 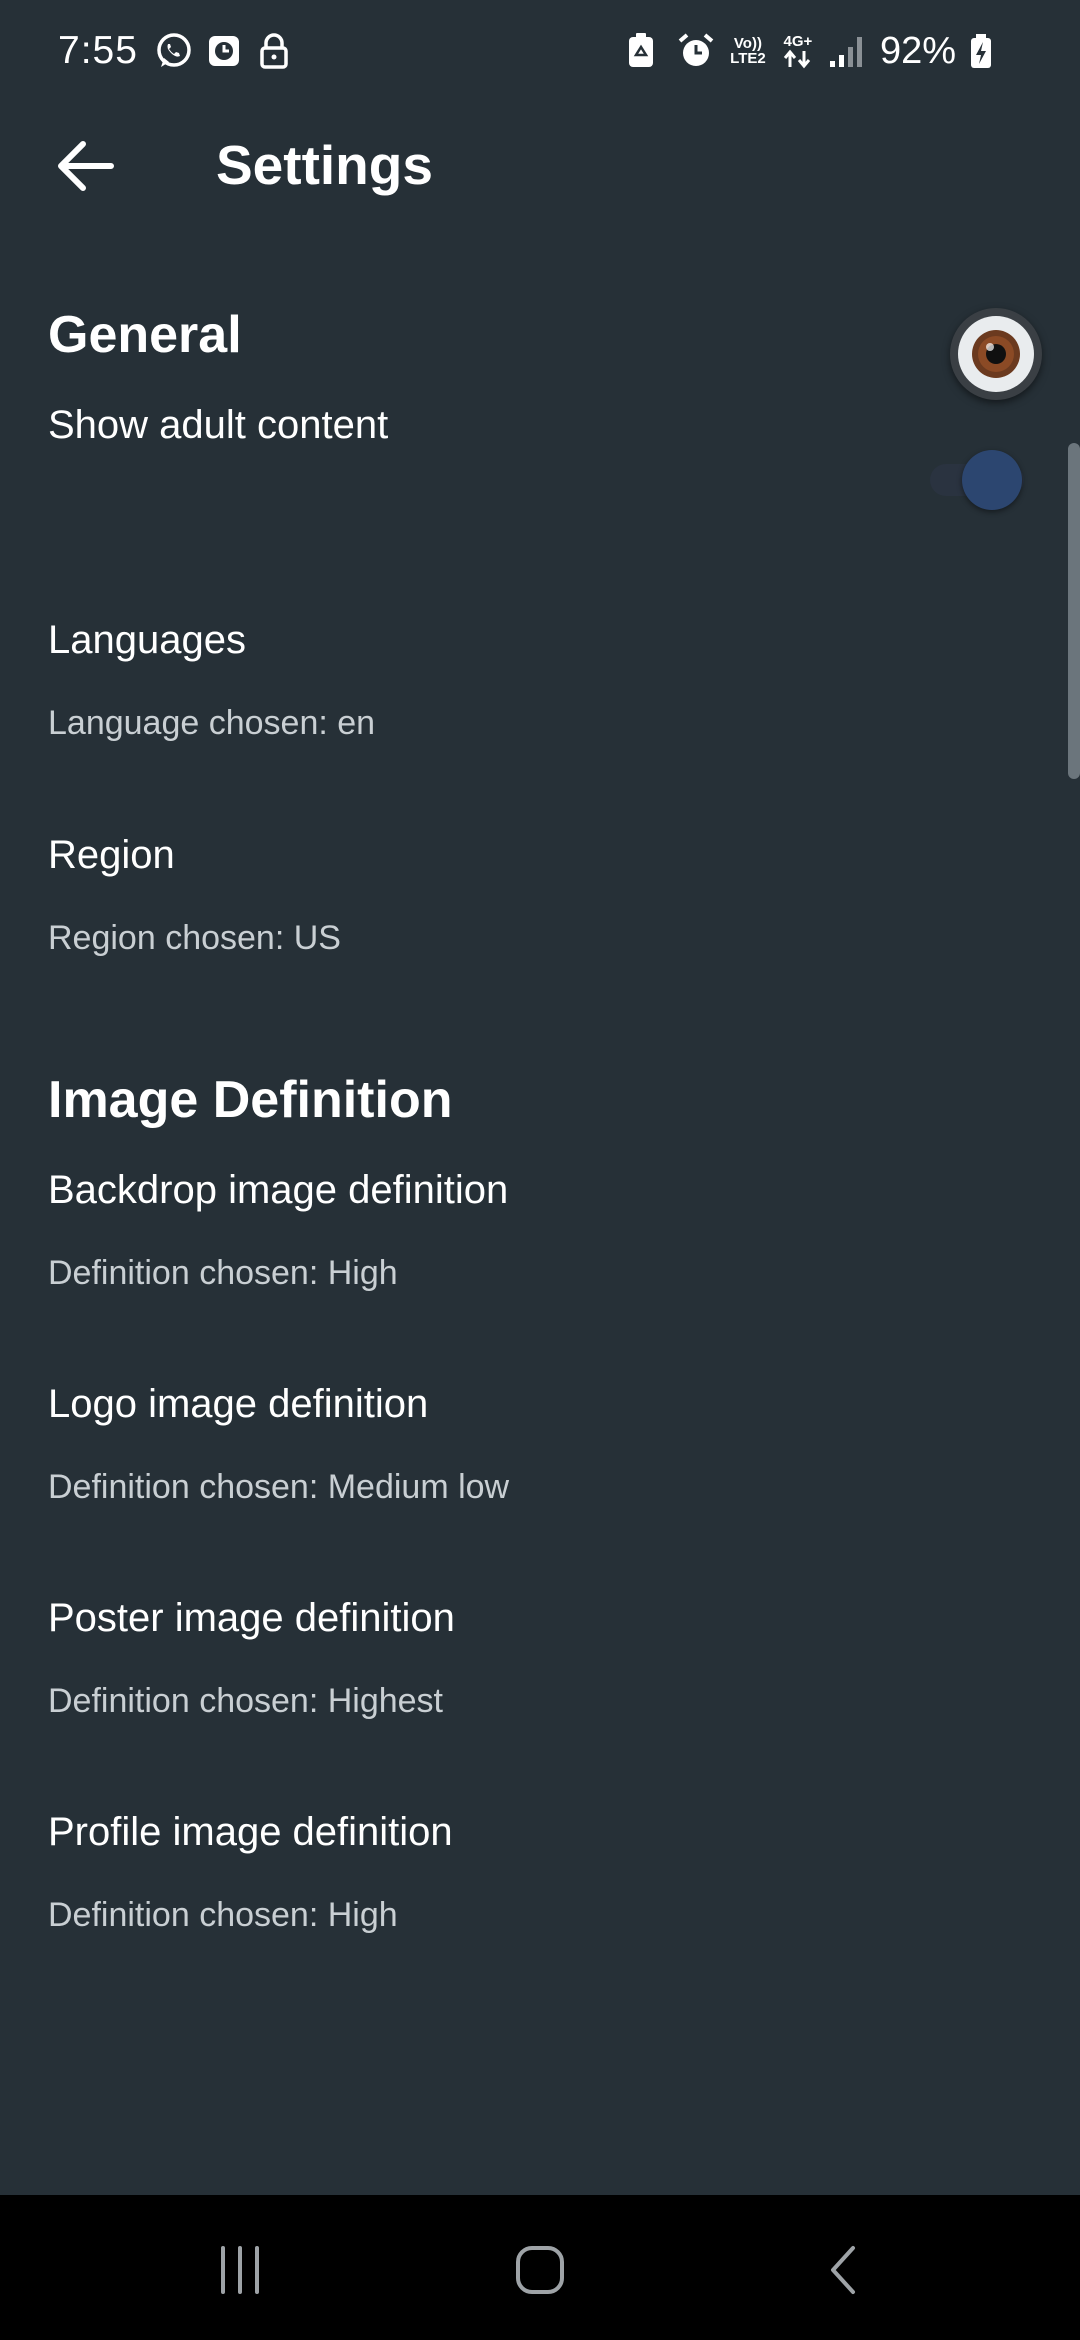 I want to click on network-type-label: 4G+, so click(x=798, y=41).